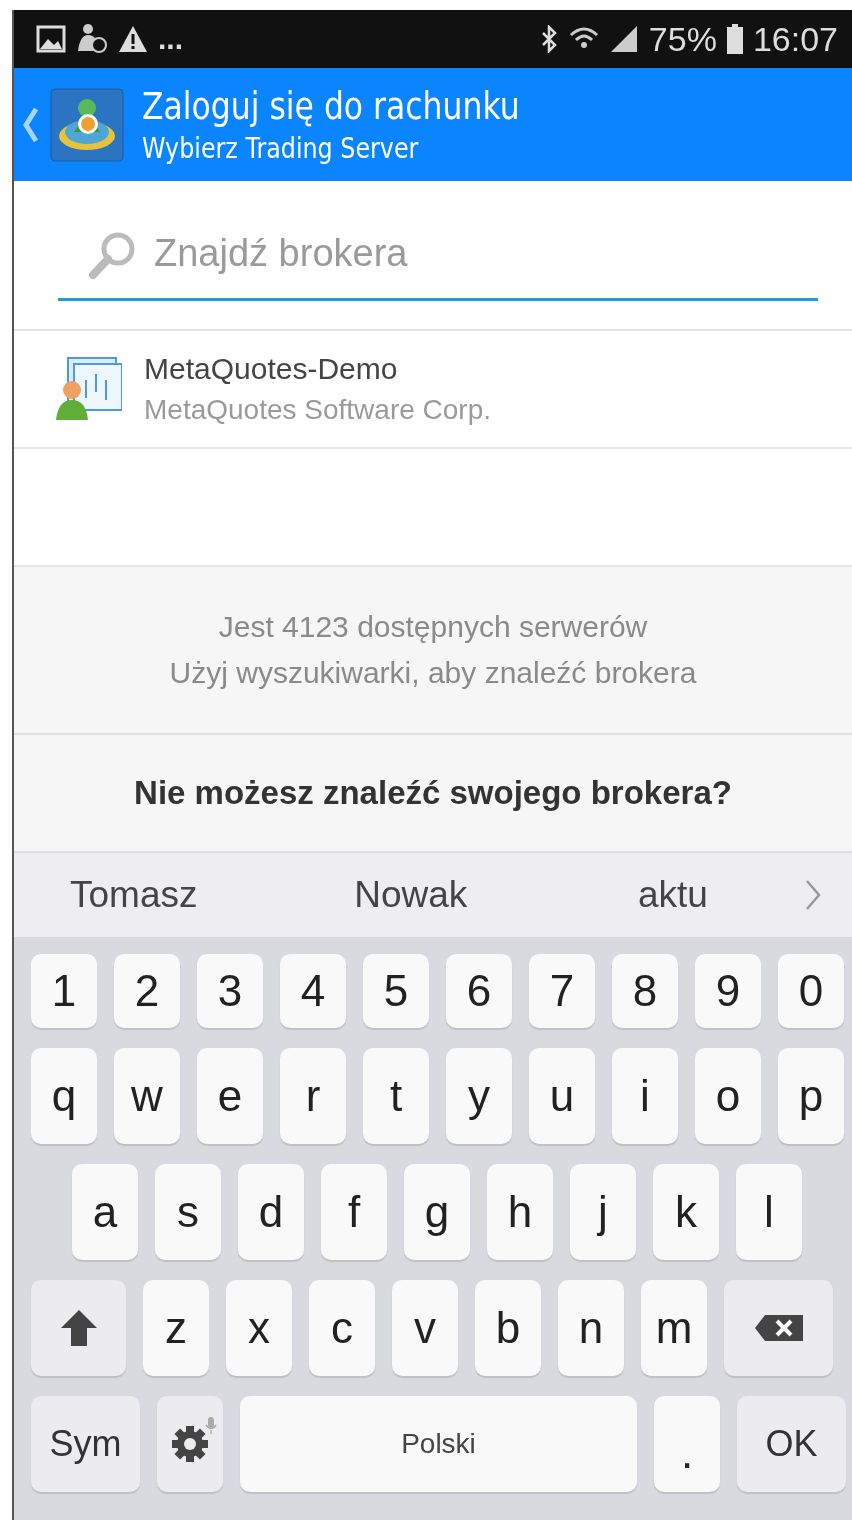 The image size is (852, 1520). What do you see at coordinates (433, 627) in the screenshot?
I see `server-count-text: Jest 4123 dostępnych serwerów` at bounding box center [433, 627].